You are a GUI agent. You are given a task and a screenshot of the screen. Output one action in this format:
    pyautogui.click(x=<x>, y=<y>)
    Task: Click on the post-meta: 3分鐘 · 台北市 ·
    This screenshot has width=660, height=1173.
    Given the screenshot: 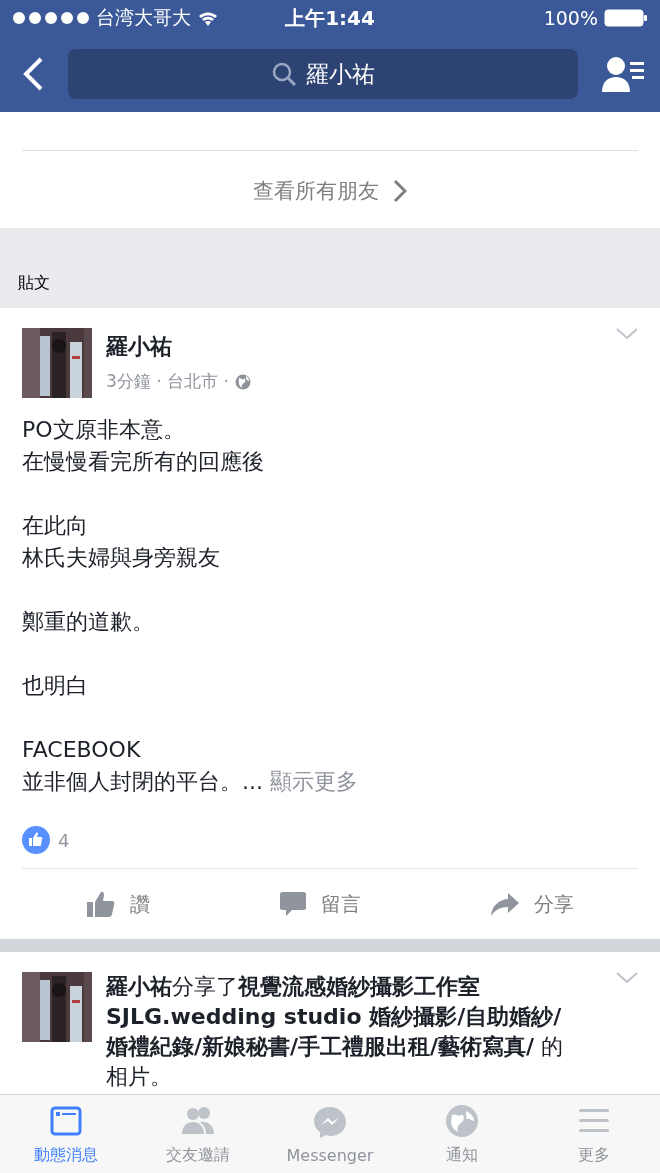 What is the action you would take?
    pyautogui.click(x=167, y=381)
    